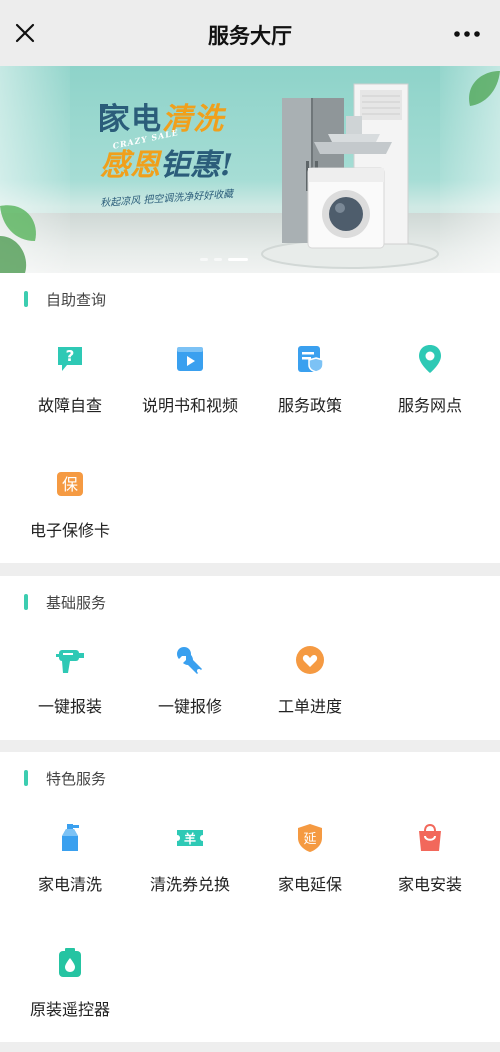 The height and width of the screenshot is (1052, 500). What do you see at coordinates (309, 884) in the screenshot?
I see `item-label: 家电延保` at bounding box center [309, 884].